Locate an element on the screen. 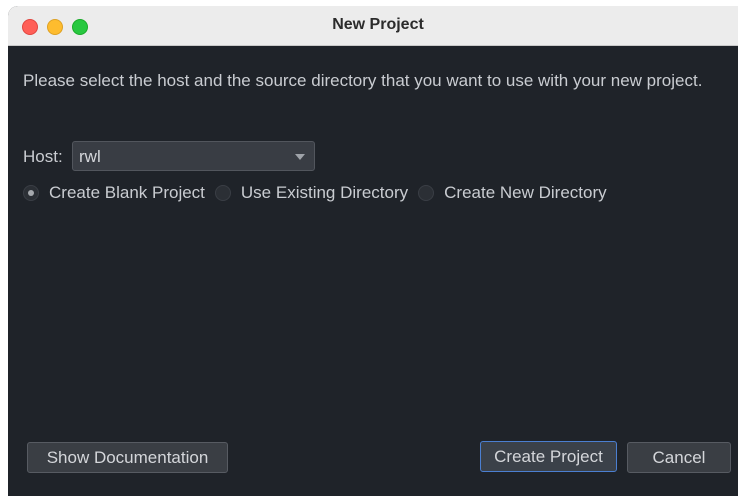 Image resolution: width=738 pixels, height=496 pixels. radio-use-existing-directory: Use Existing Directory is located at coordinates (311, 193).